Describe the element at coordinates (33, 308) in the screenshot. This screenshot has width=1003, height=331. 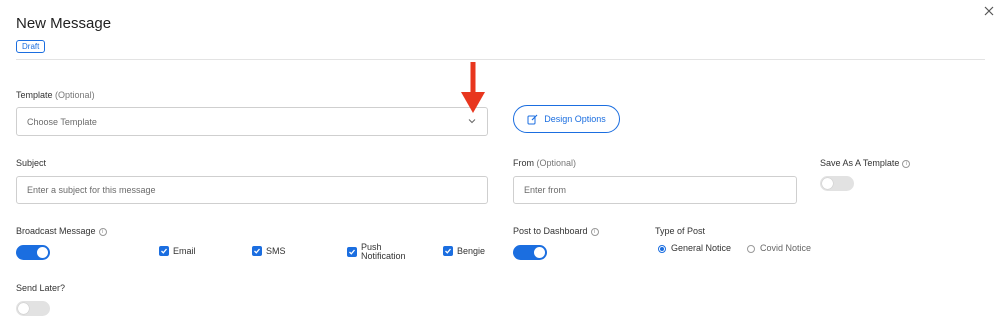
I see `send-later-toggle` at that location.